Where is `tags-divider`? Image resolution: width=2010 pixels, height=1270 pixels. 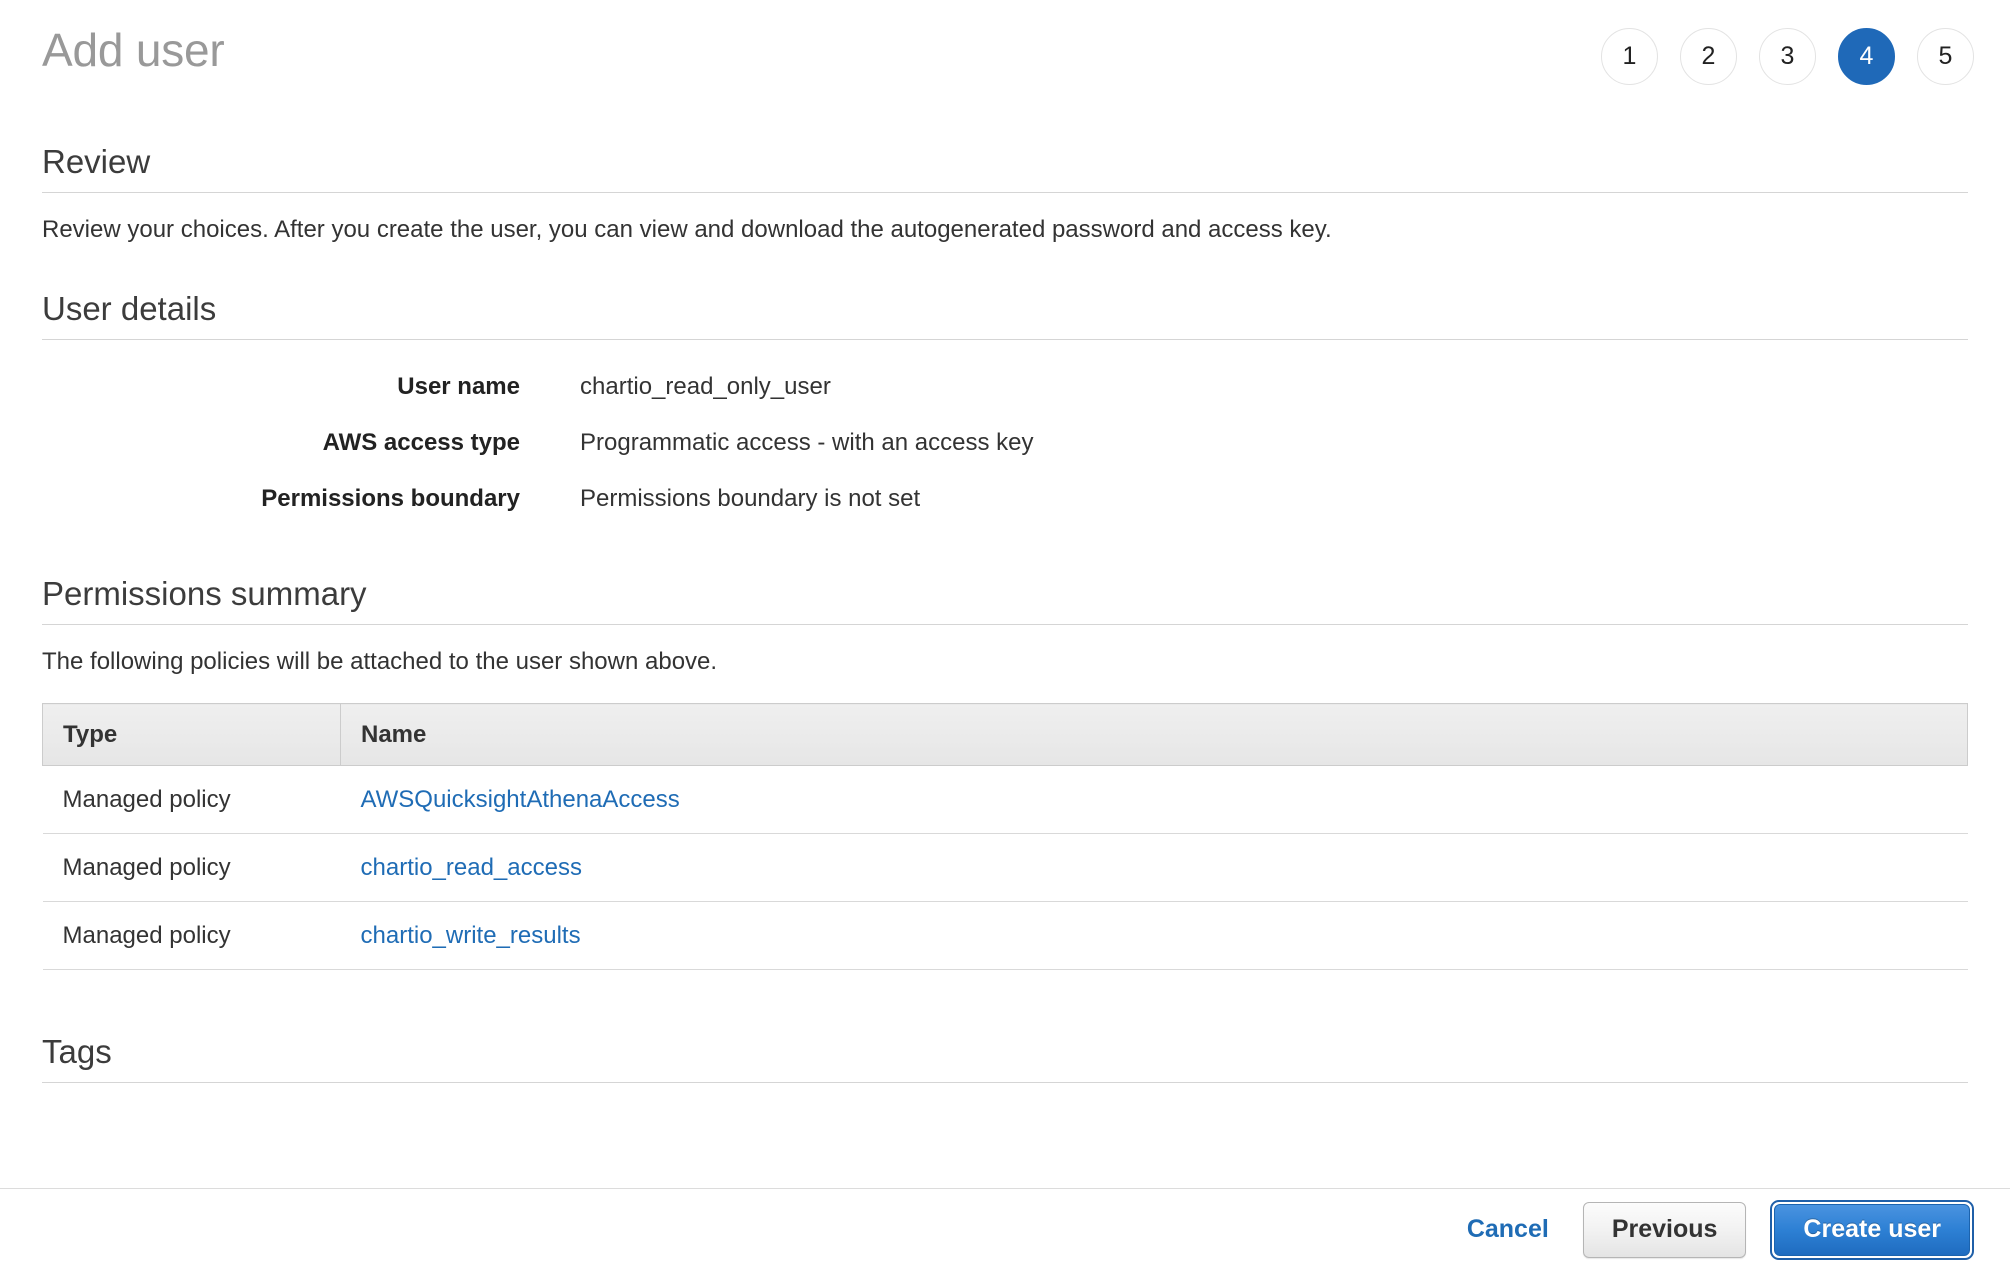 tags-divider is located at coordinates (1005, 1082).